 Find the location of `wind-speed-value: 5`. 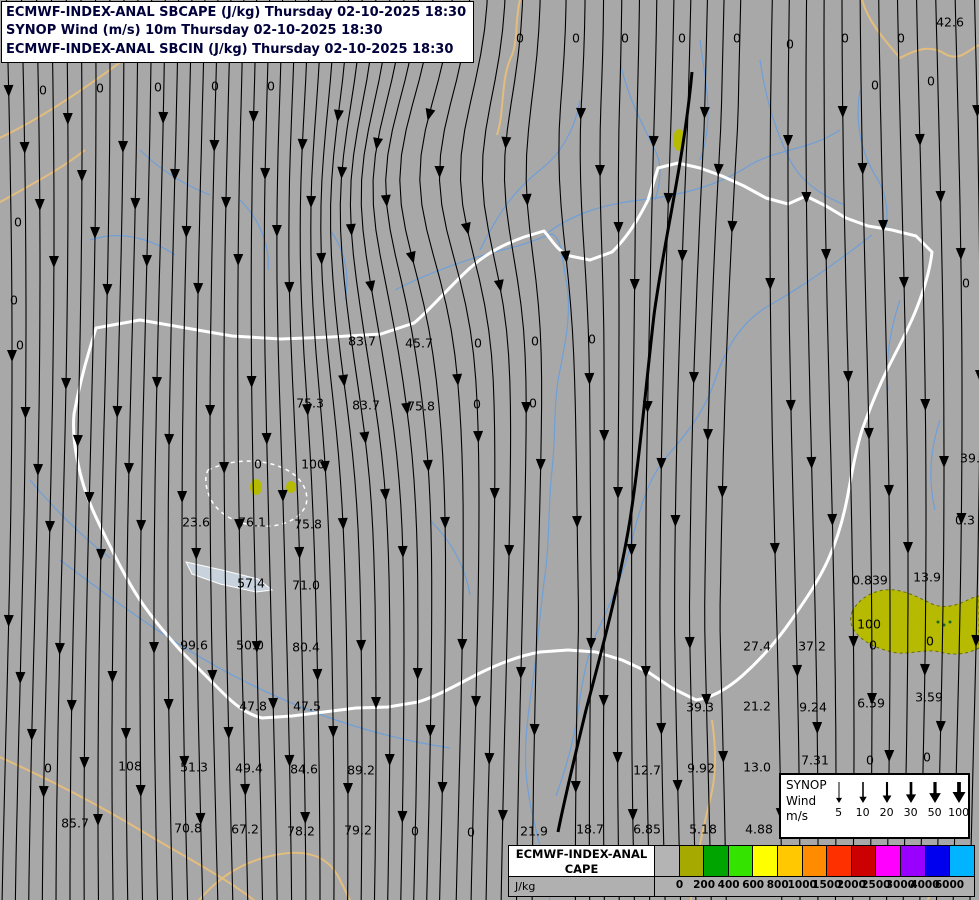

wind-speed-value: 5 is located at coordinates (839, 812).